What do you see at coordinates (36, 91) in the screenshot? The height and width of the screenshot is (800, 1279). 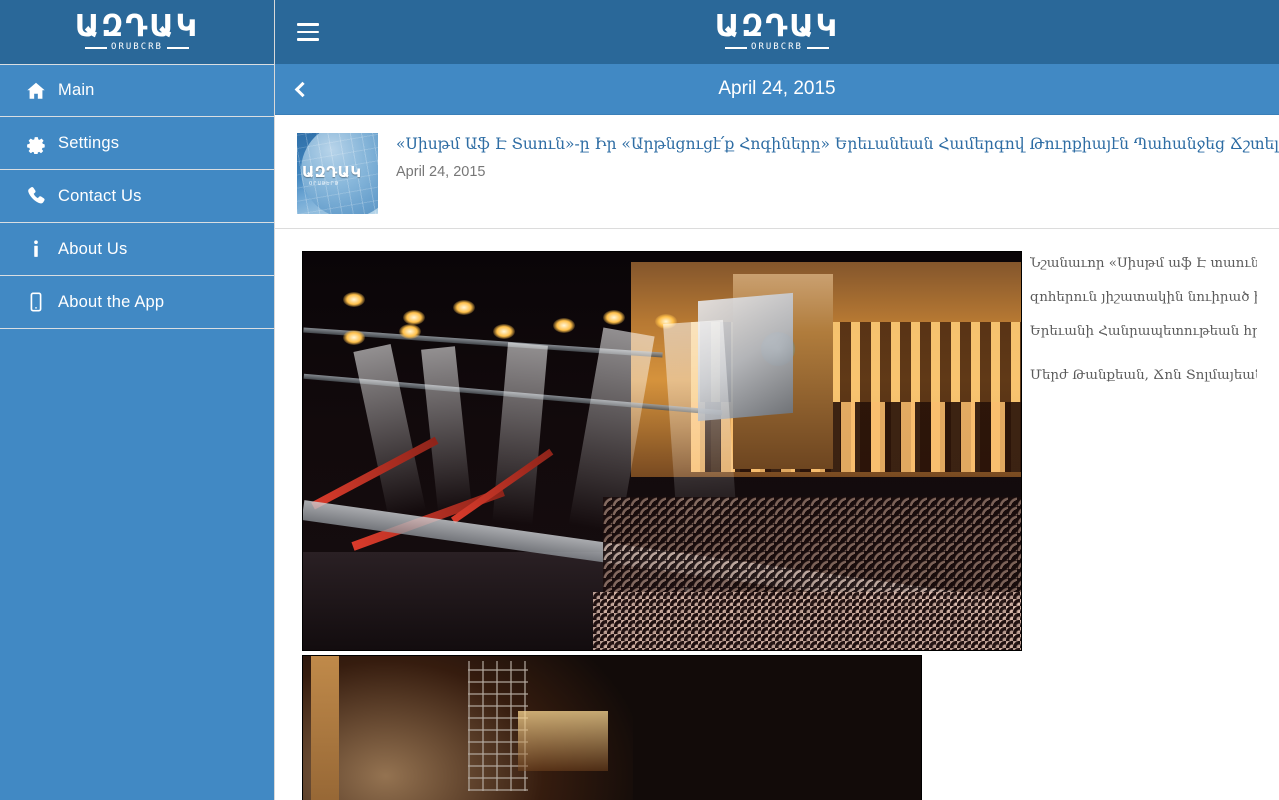 I see `home-icon` at bounding box center [36, 91].